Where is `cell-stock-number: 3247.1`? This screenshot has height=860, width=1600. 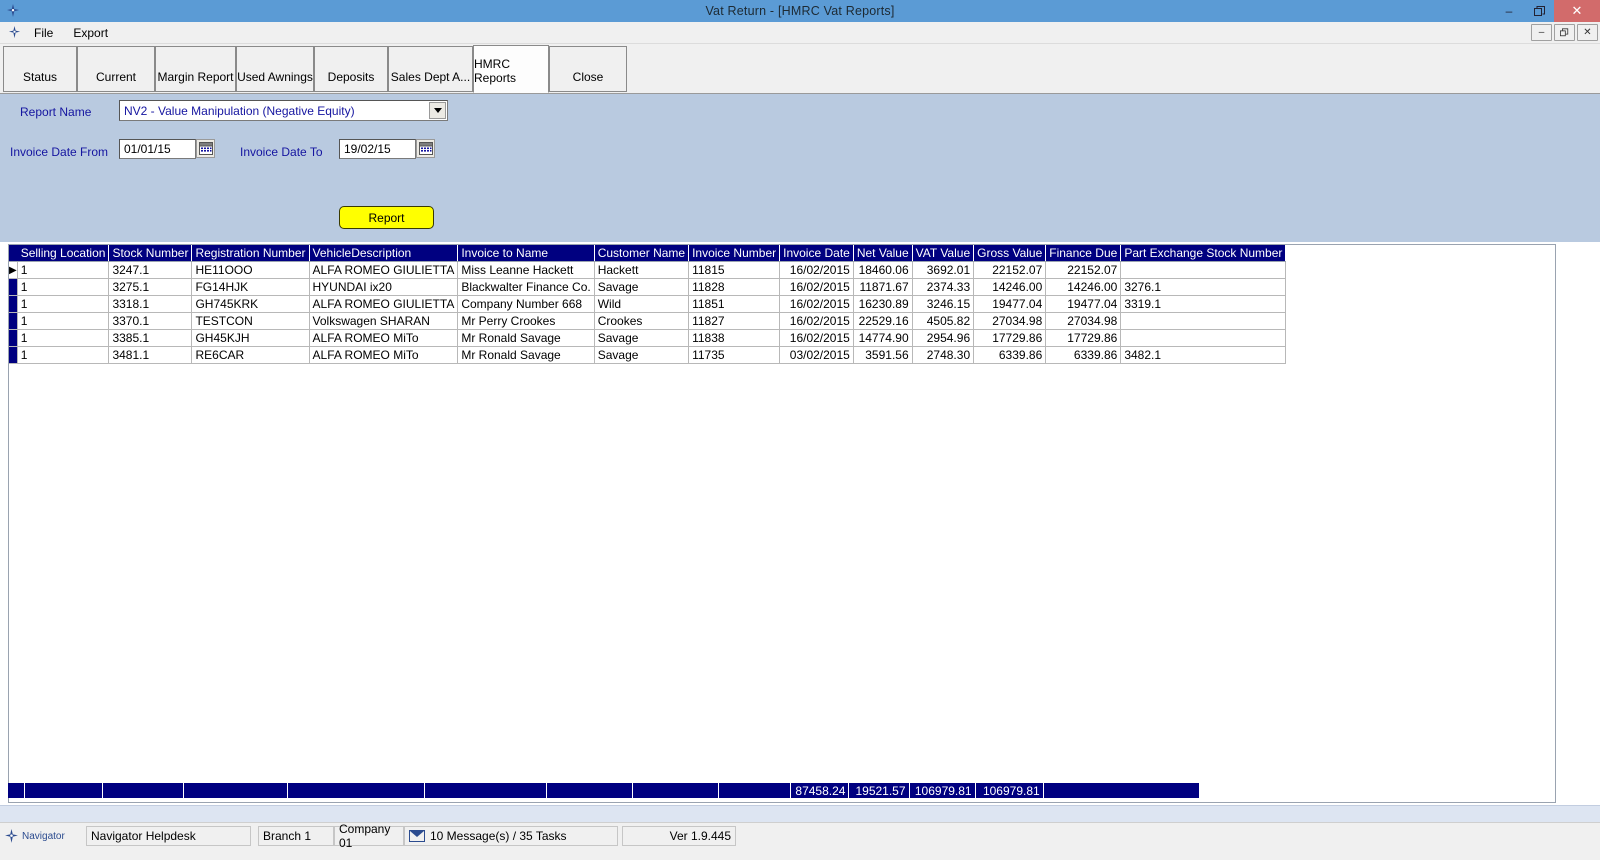
cell-stock-number: 3247.1 is located at coordinates (150, 270).